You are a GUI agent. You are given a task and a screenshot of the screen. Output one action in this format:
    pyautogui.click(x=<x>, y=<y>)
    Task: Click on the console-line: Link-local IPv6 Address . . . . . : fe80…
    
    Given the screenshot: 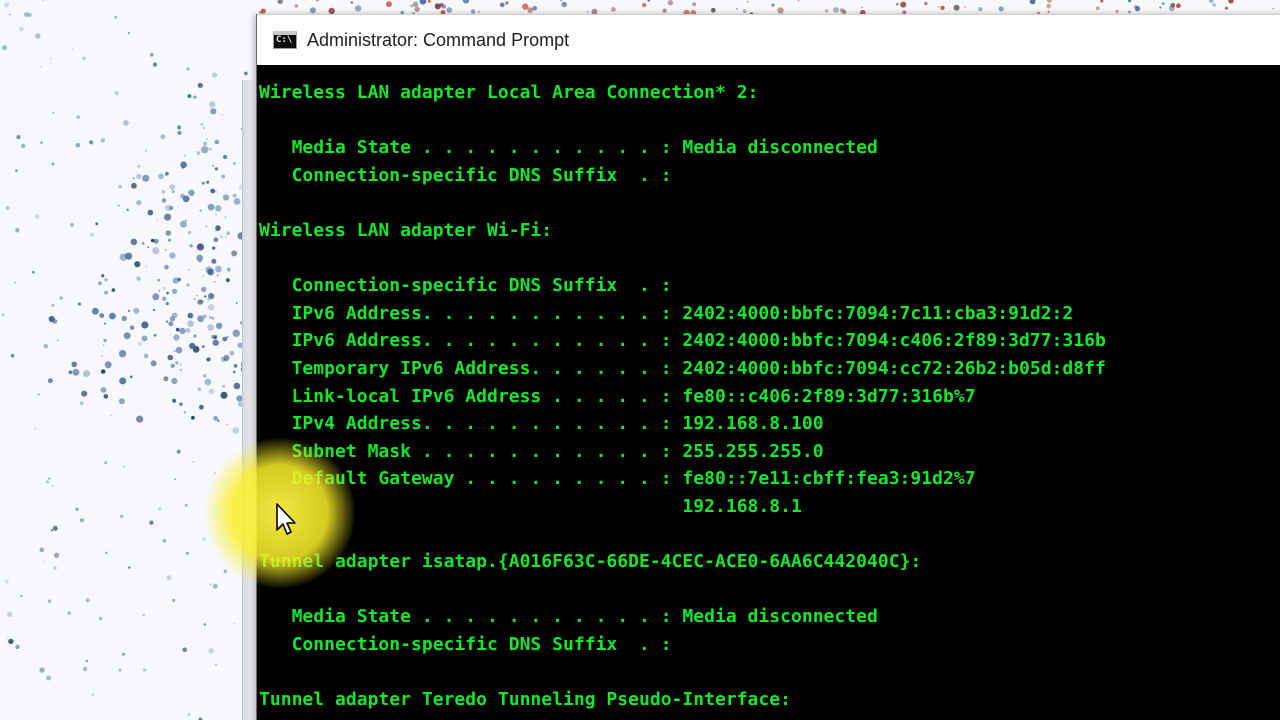 What is the action you would take?
    pyautogui.click(x=617, y=396)
    